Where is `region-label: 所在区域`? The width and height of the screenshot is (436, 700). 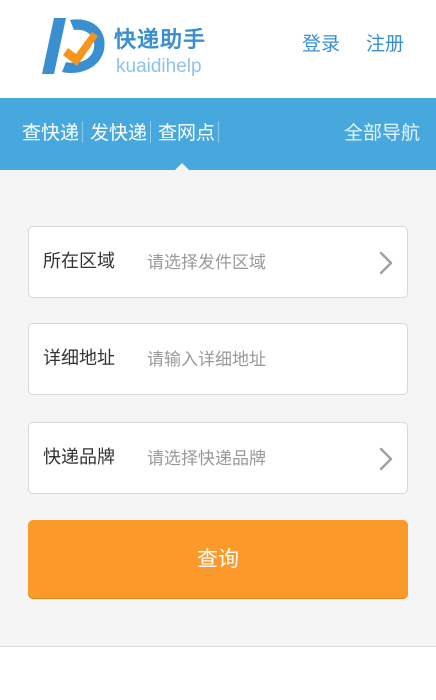 region-label: 所在区域 is located at coordinates (79, 261).